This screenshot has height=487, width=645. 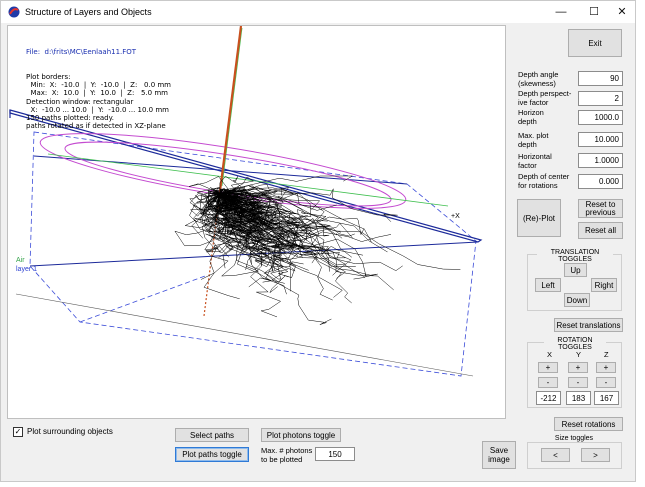 What do you see at coordinates (578, 398) in the screenshot?
I see `rotation-y-value: 183` at bounding box center [578, 398].